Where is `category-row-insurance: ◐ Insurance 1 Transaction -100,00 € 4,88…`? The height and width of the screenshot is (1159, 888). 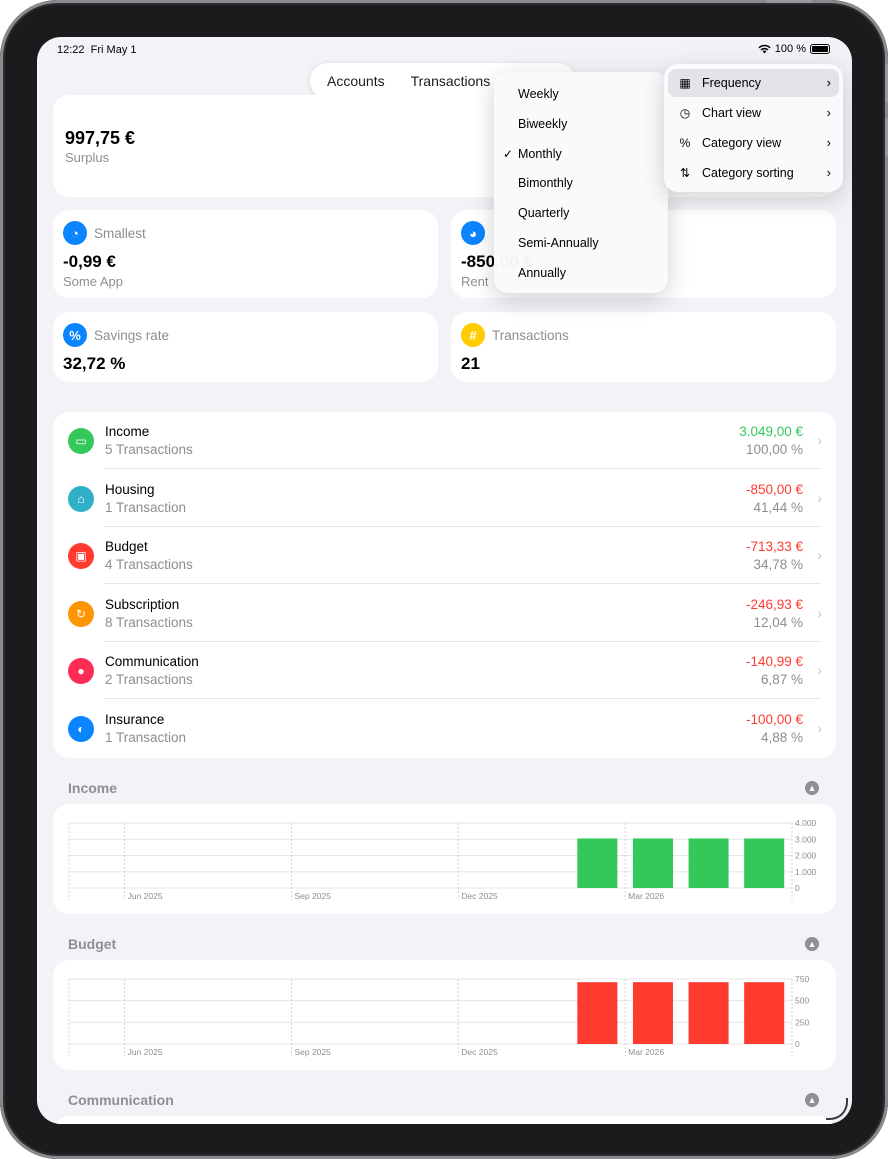 category-row-insurance: ◐ Insurance 1 Transaction -100,00 € 4,88… is located at coordinates (444, 728).